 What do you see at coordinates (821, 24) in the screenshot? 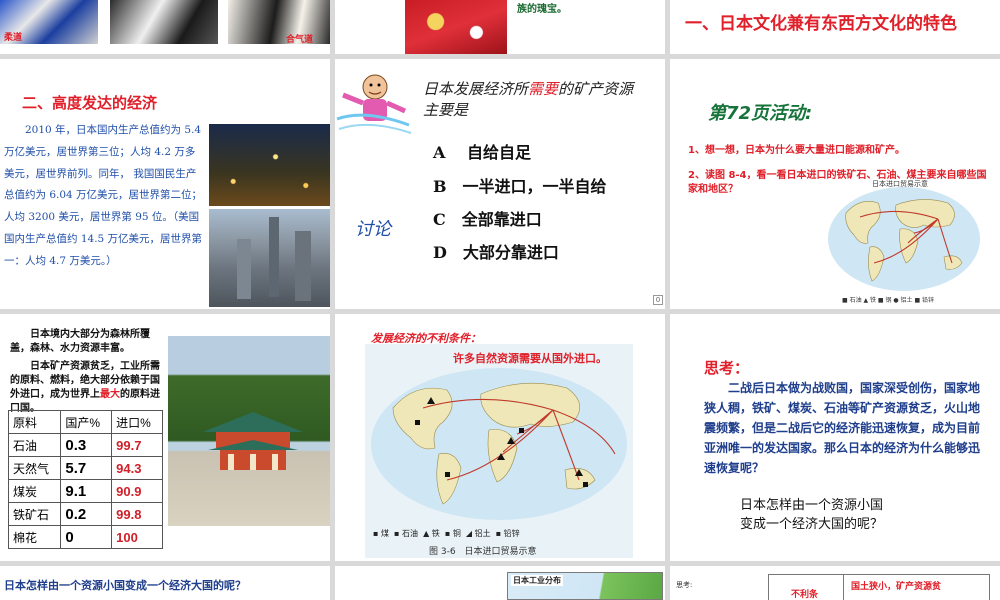
I see `culture-title: 一、日本文化兼有东西方文化的特色` at bounding box center [821, 24].